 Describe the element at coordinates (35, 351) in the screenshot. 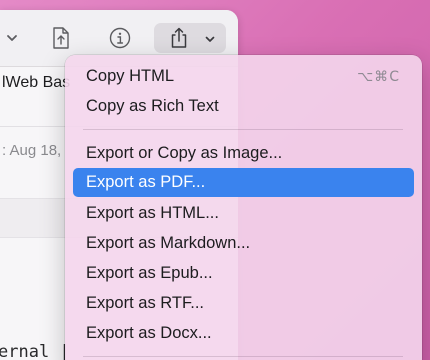

I see `code-text: ernal |` at that location.